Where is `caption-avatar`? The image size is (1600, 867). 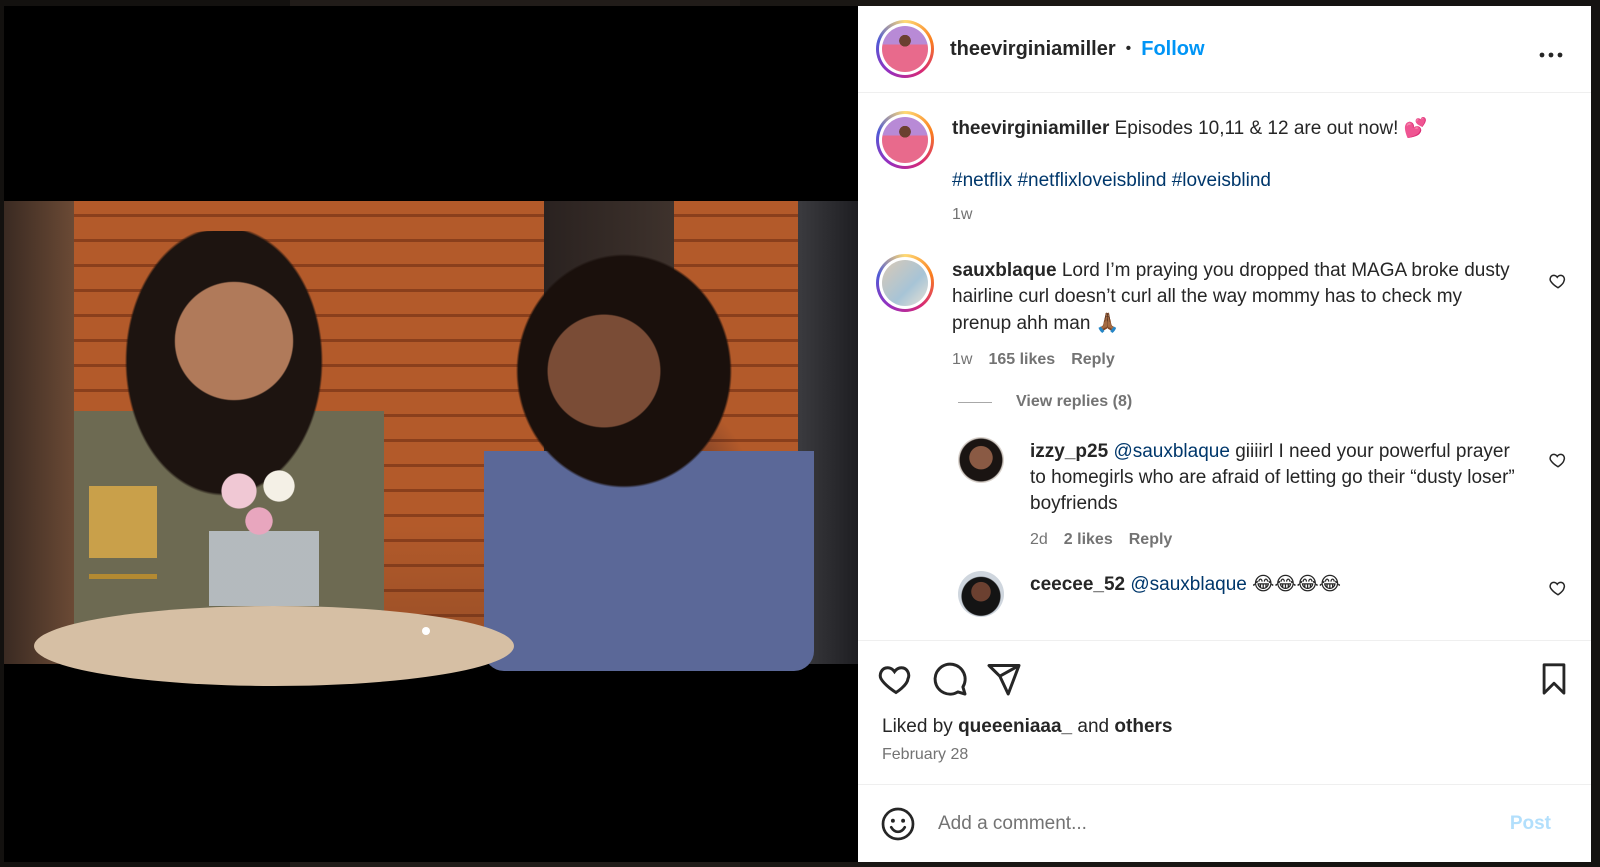 caption-avatar is located at coordinates (905, 140).